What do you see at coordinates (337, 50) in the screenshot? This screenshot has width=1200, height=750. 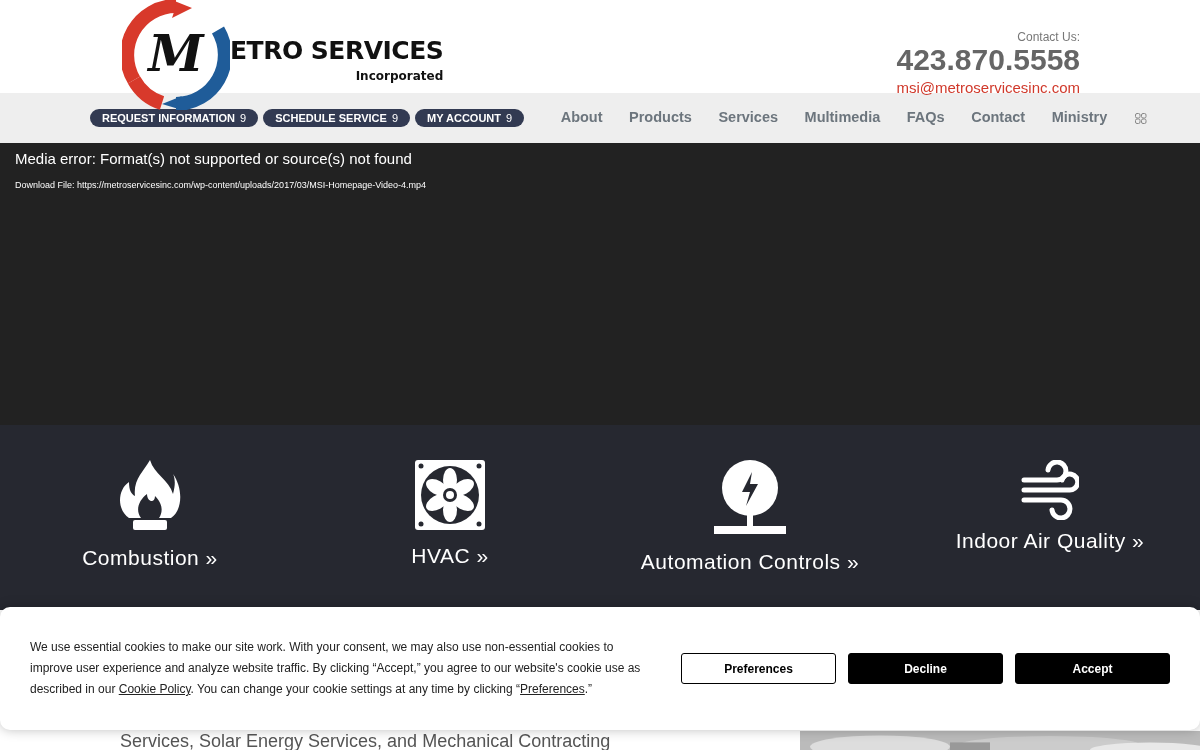 I see `logo-name: ETRO SERVICES` at bounding box center [337, 50].